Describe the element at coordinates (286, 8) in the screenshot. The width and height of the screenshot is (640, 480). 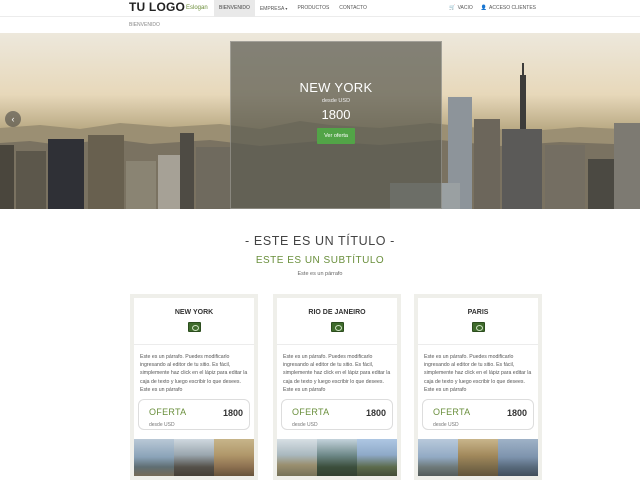
I see `caret-down-icon: ▾` at that location.